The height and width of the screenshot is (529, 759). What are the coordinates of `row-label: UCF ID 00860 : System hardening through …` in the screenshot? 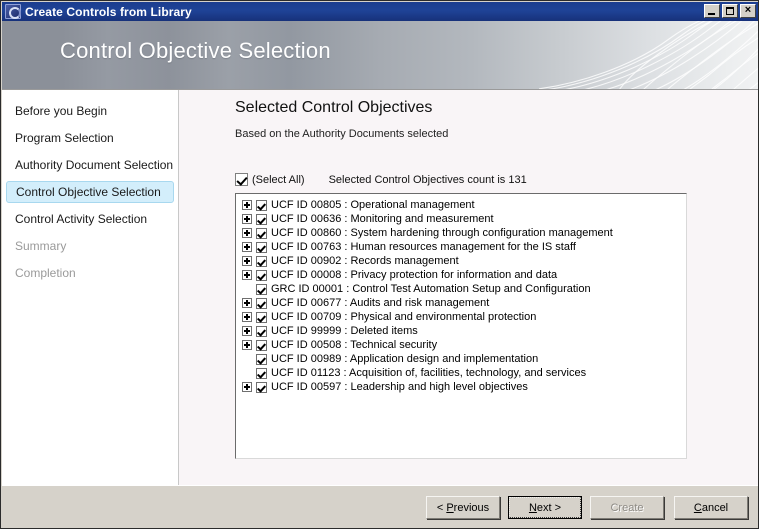 It's located at (442, 233).